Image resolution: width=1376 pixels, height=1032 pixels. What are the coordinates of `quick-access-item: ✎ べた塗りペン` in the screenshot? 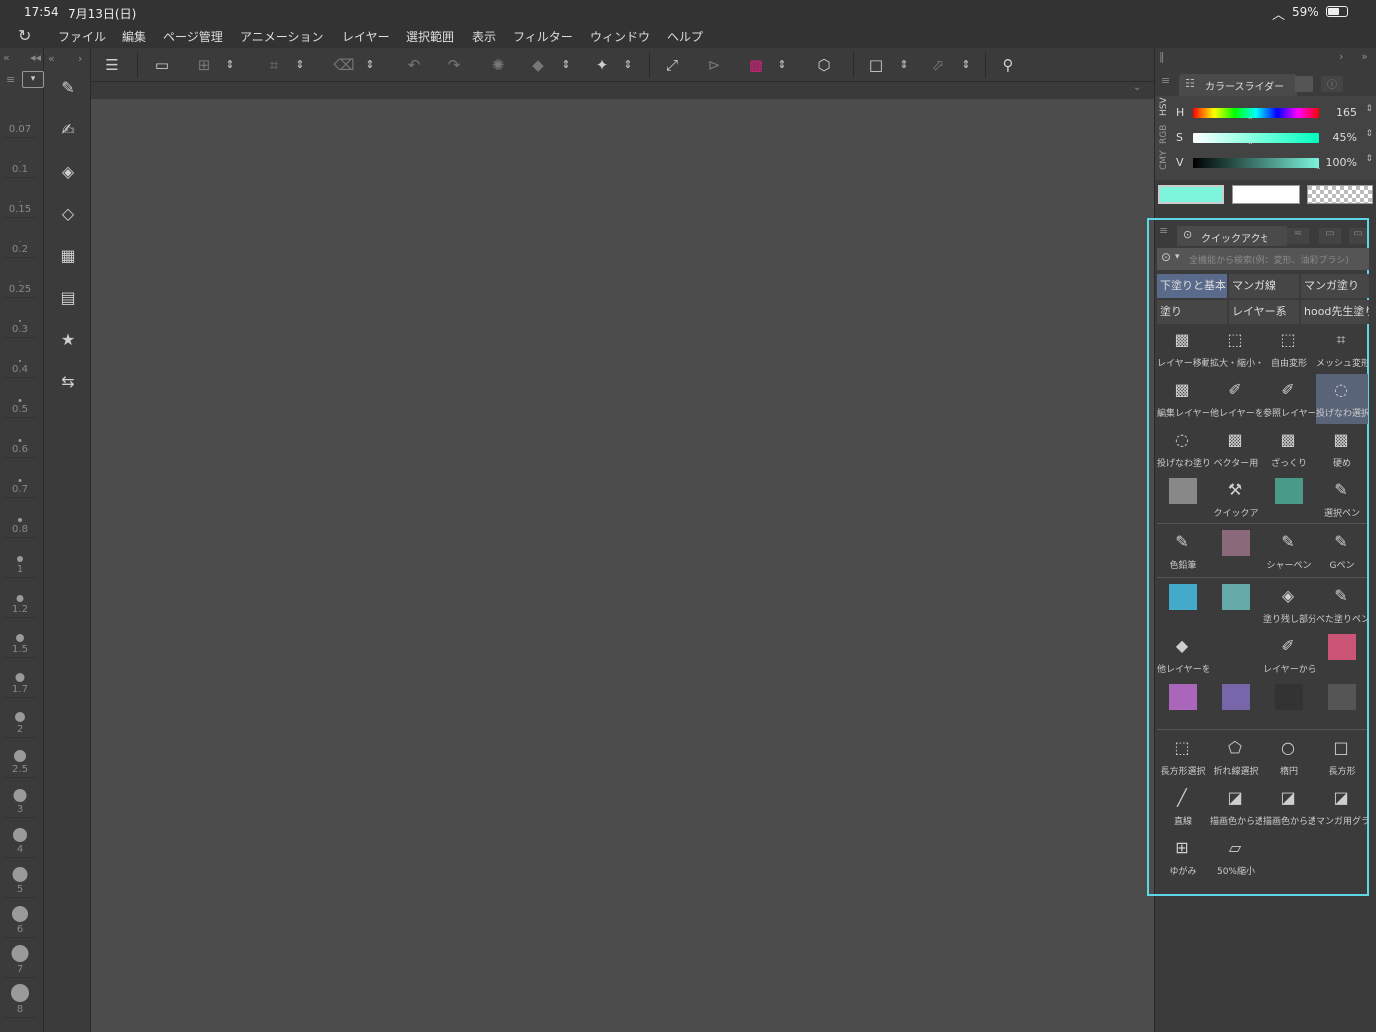 It's located at (1342, 605).